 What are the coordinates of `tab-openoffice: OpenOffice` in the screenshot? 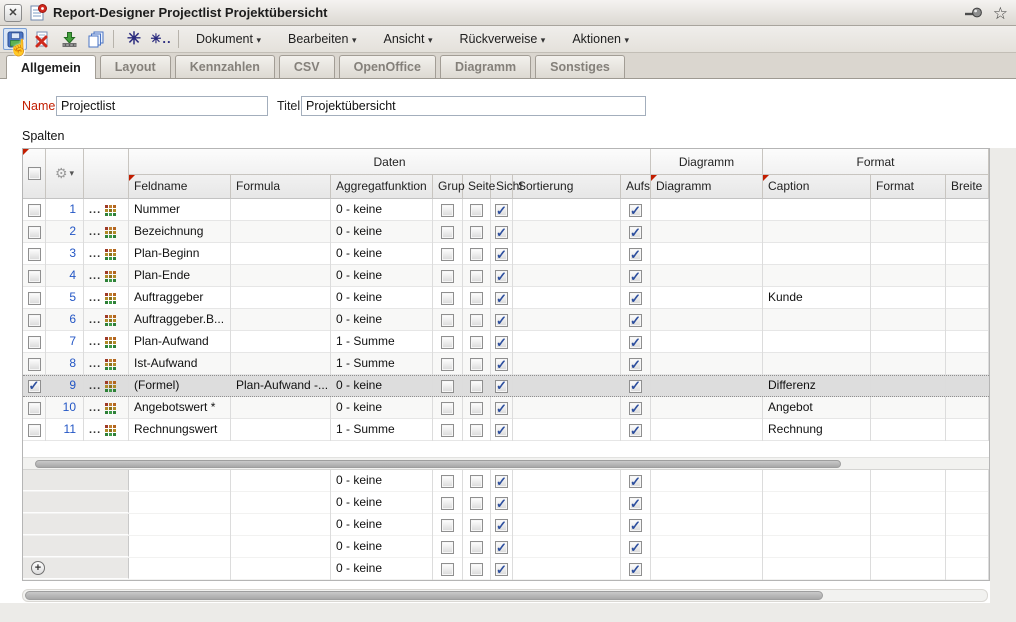 It's located at (387, 66).